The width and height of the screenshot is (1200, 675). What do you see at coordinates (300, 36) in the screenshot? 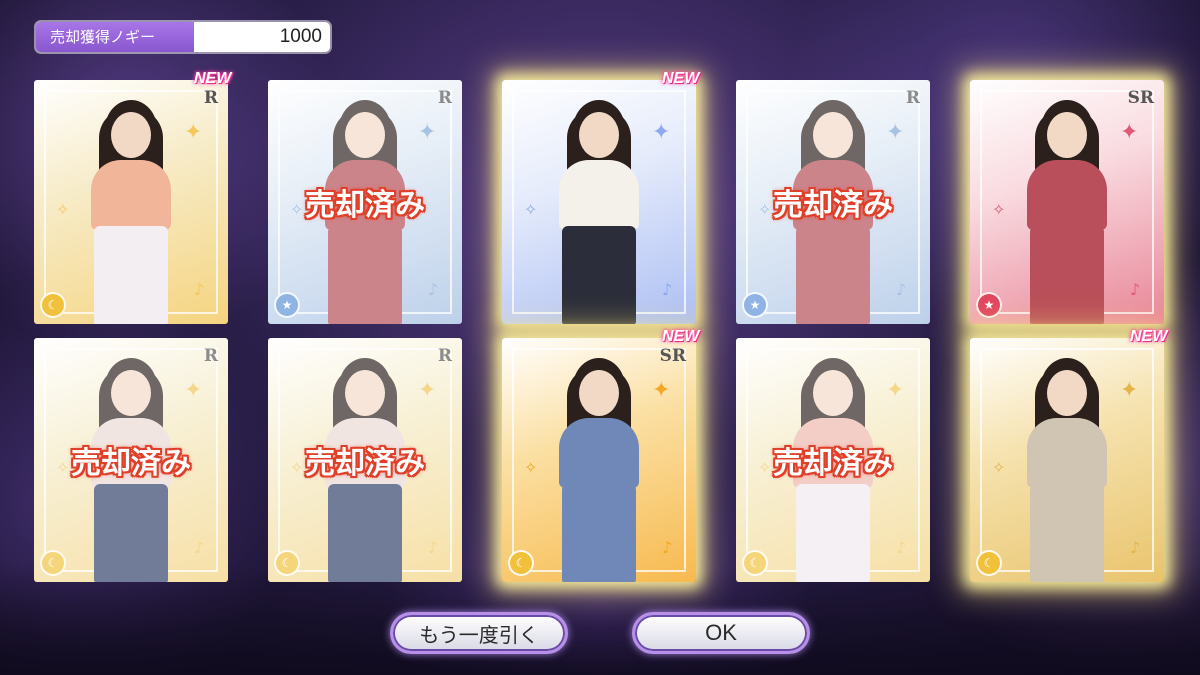
I see `sell-gain-value: 1000` at bounding box center [300, 36].